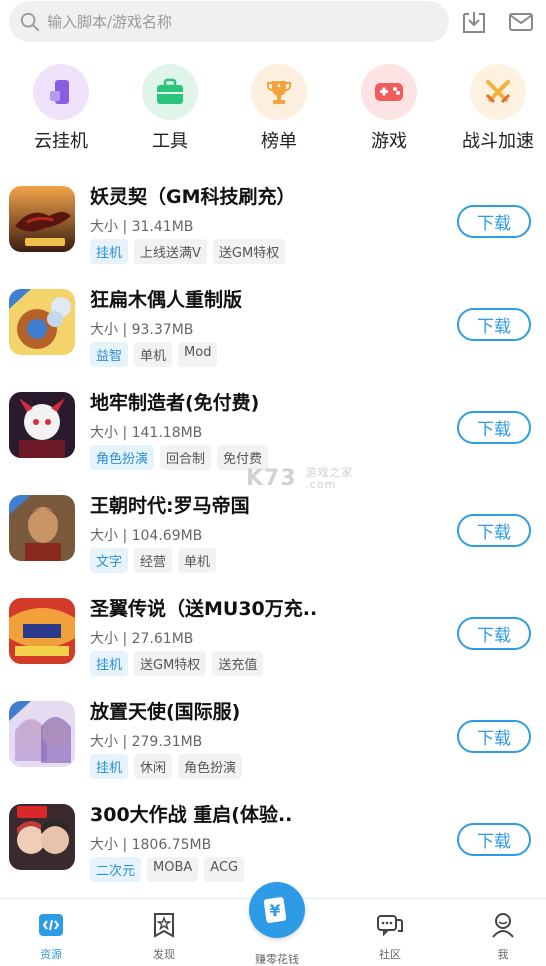 The image size is (546, 966). I want to click on category-tools: 工具, so click(170, 108).